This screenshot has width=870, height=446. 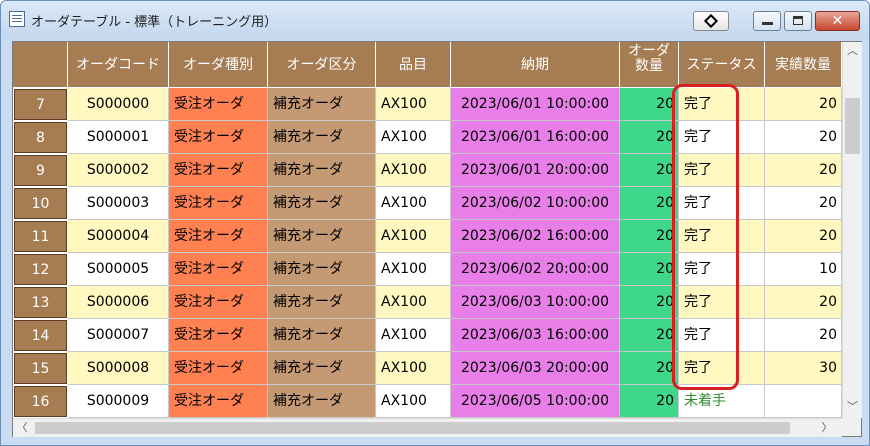 What do you see at coordinates (40, 335) in the screenshot?
I see `row-number: 14` at bounding box center [40, 335].